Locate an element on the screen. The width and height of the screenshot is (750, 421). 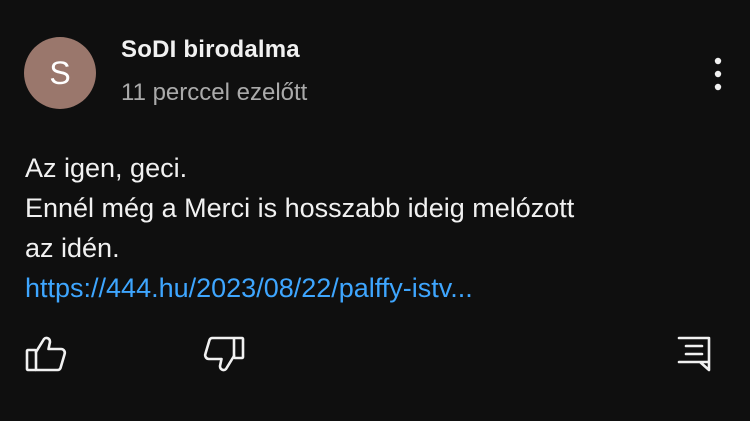
comment-reply-icon is located at coordinates (694, 354).